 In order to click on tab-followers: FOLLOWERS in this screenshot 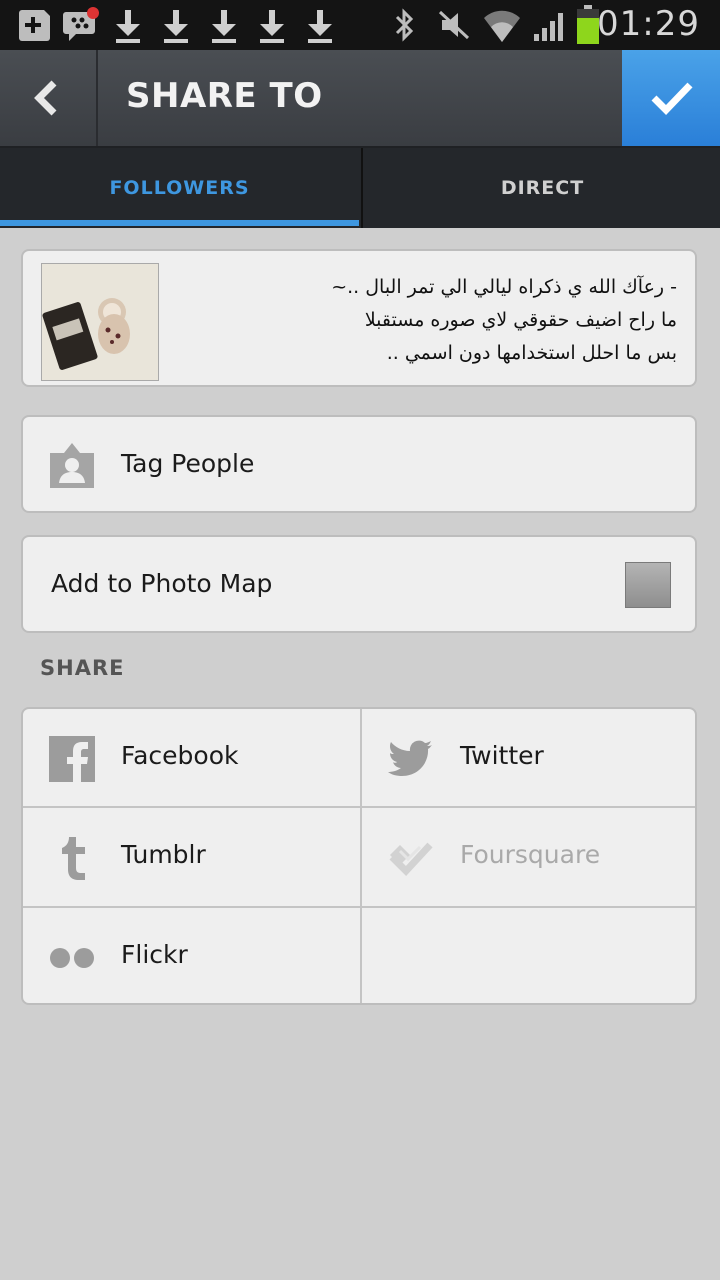, I will do `click(179, 188)`.